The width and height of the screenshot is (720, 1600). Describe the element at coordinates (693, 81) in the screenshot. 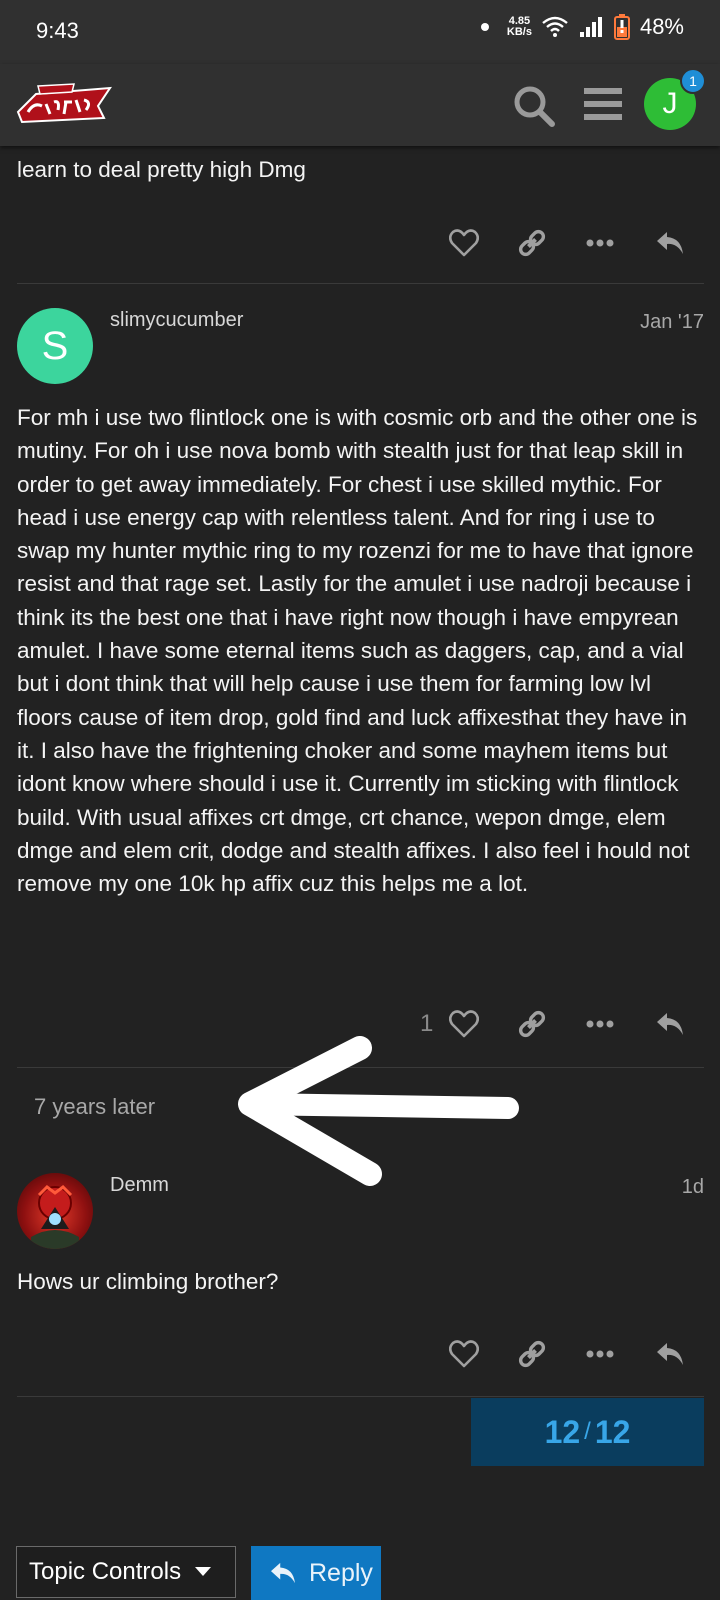

I see `notification-badge: 1` at that location.